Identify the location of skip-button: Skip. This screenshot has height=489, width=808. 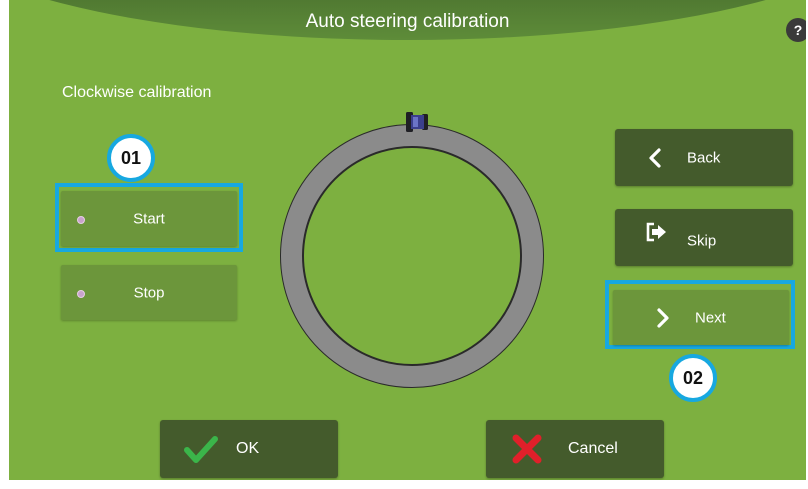
(704, 237).